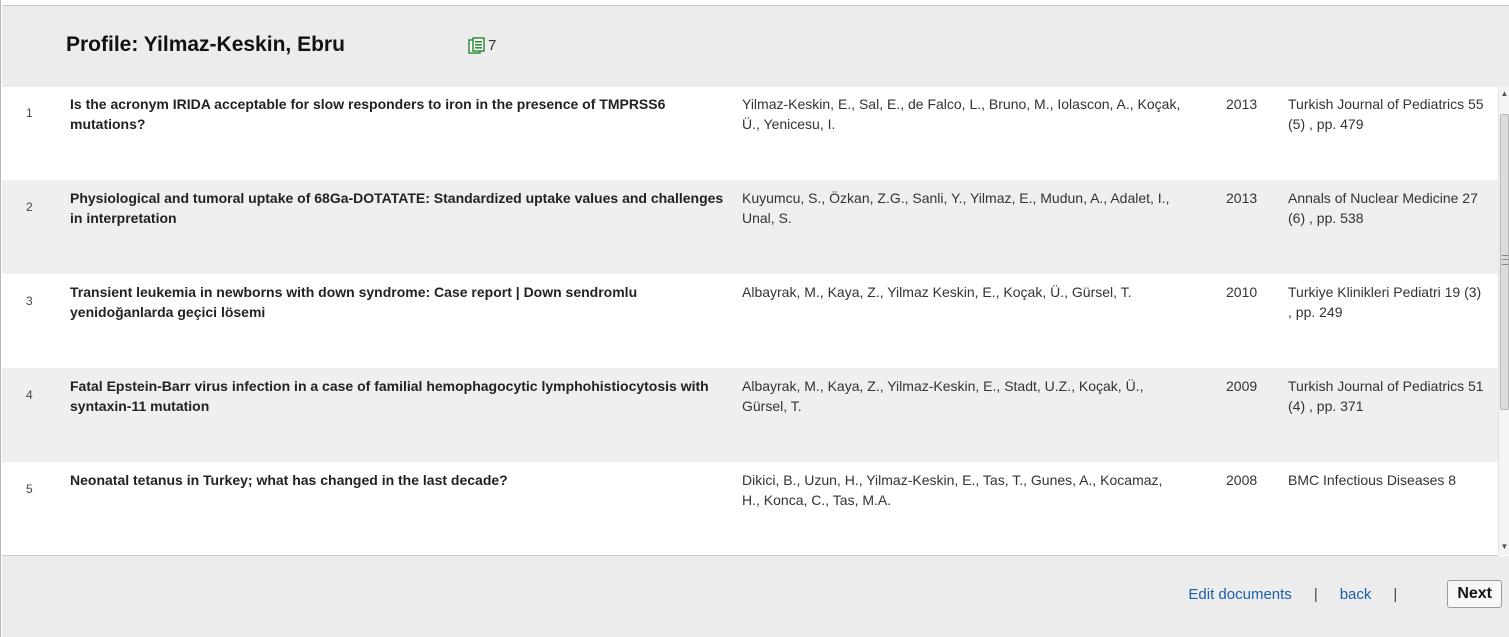 The height and width of the screenshot is (637, 1509). What do you see at coordinates (29, 301) in the screenshot?
I see `row-index: 3` at bounding box center [29, 301].